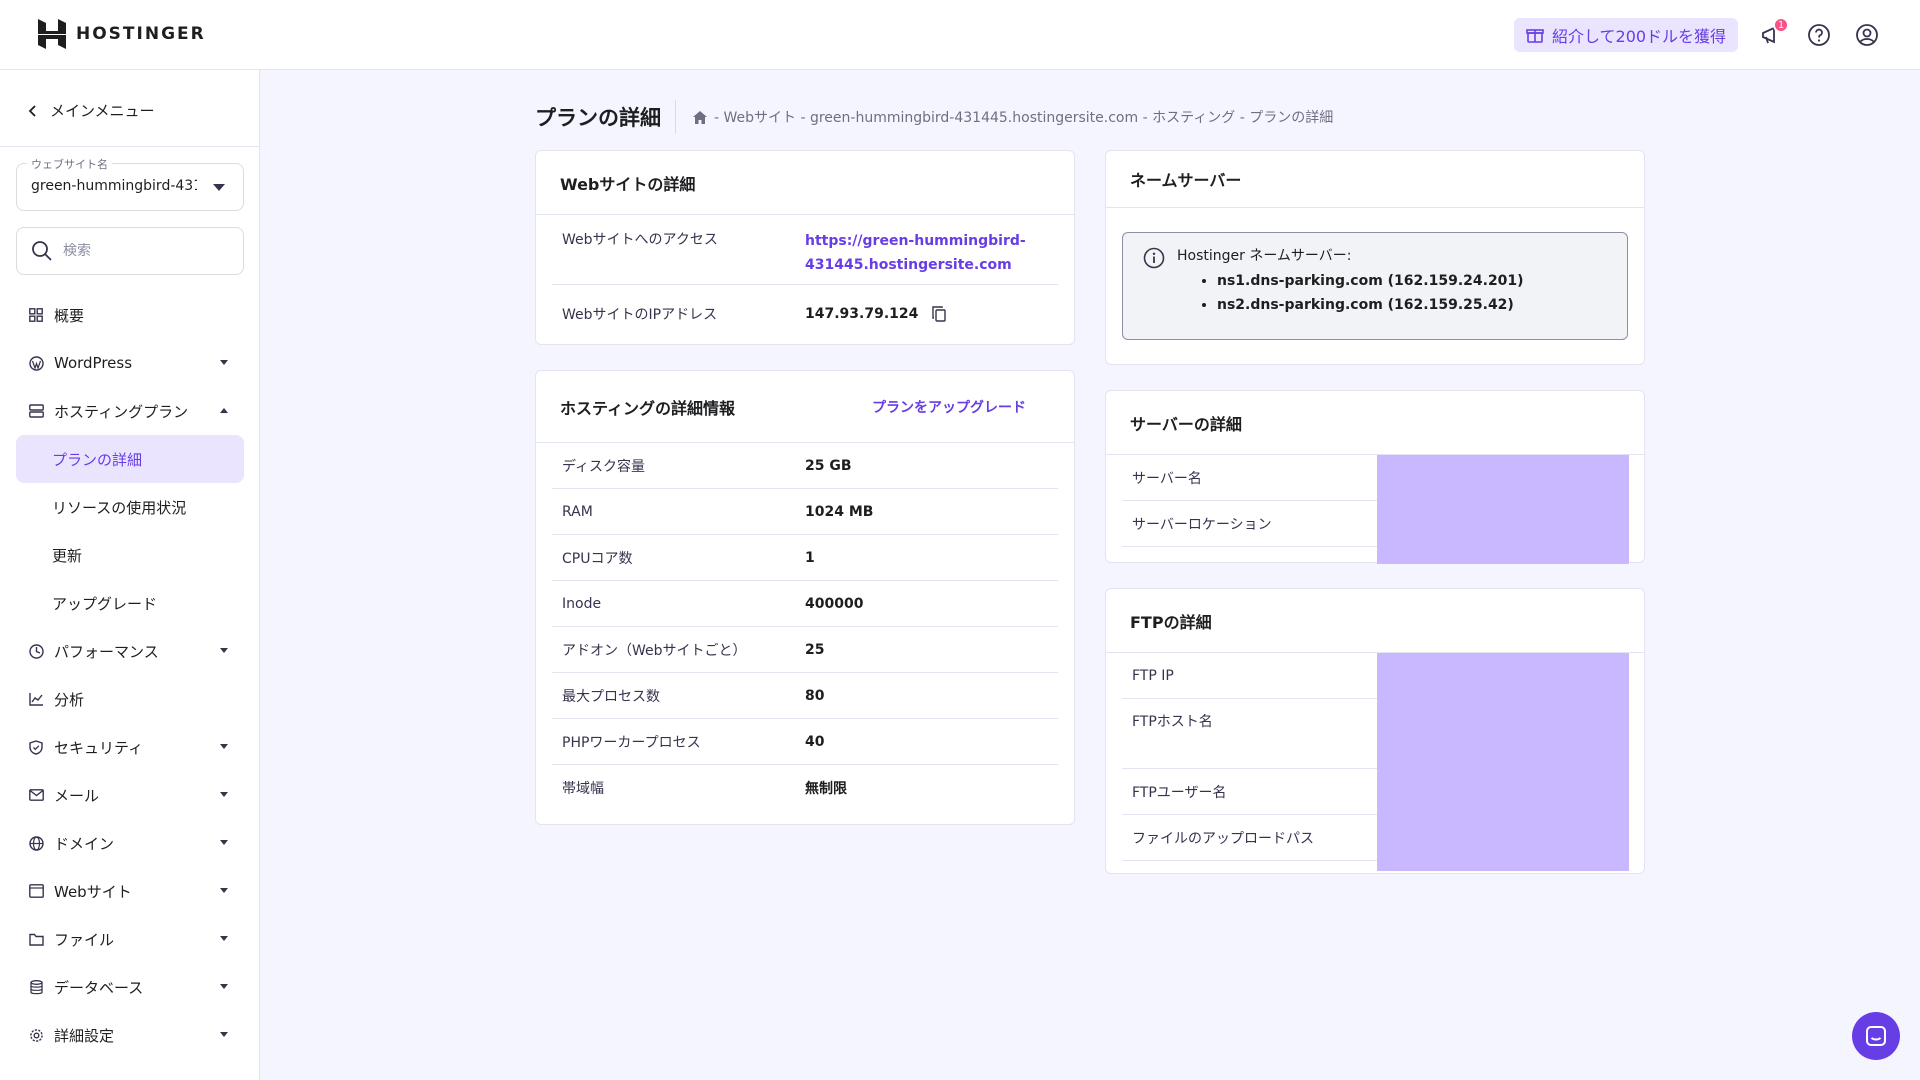 The width and height of the screenshot is (1920, 1080). I want to click on help-button, so click(1819, 35).